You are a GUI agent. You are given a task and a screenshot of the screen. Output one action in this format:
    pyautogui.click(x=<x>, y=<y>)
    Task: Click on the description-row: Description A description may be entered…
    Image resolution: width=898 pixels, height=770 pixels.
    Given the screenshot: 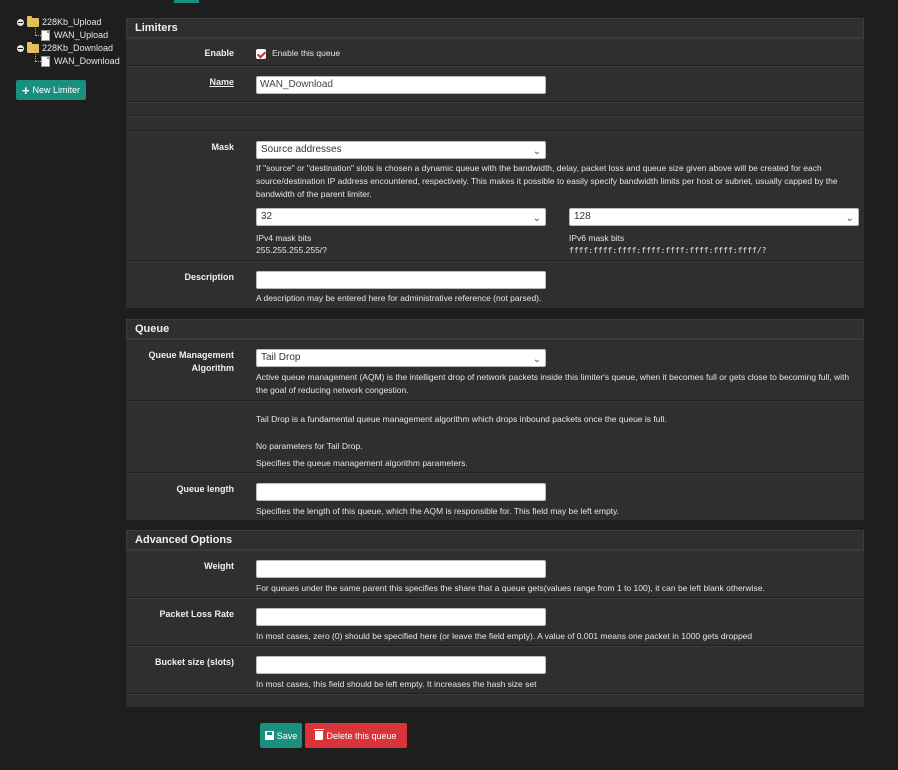 What is the action you would take?
    pyautogui.click(x=495, y=285)
    